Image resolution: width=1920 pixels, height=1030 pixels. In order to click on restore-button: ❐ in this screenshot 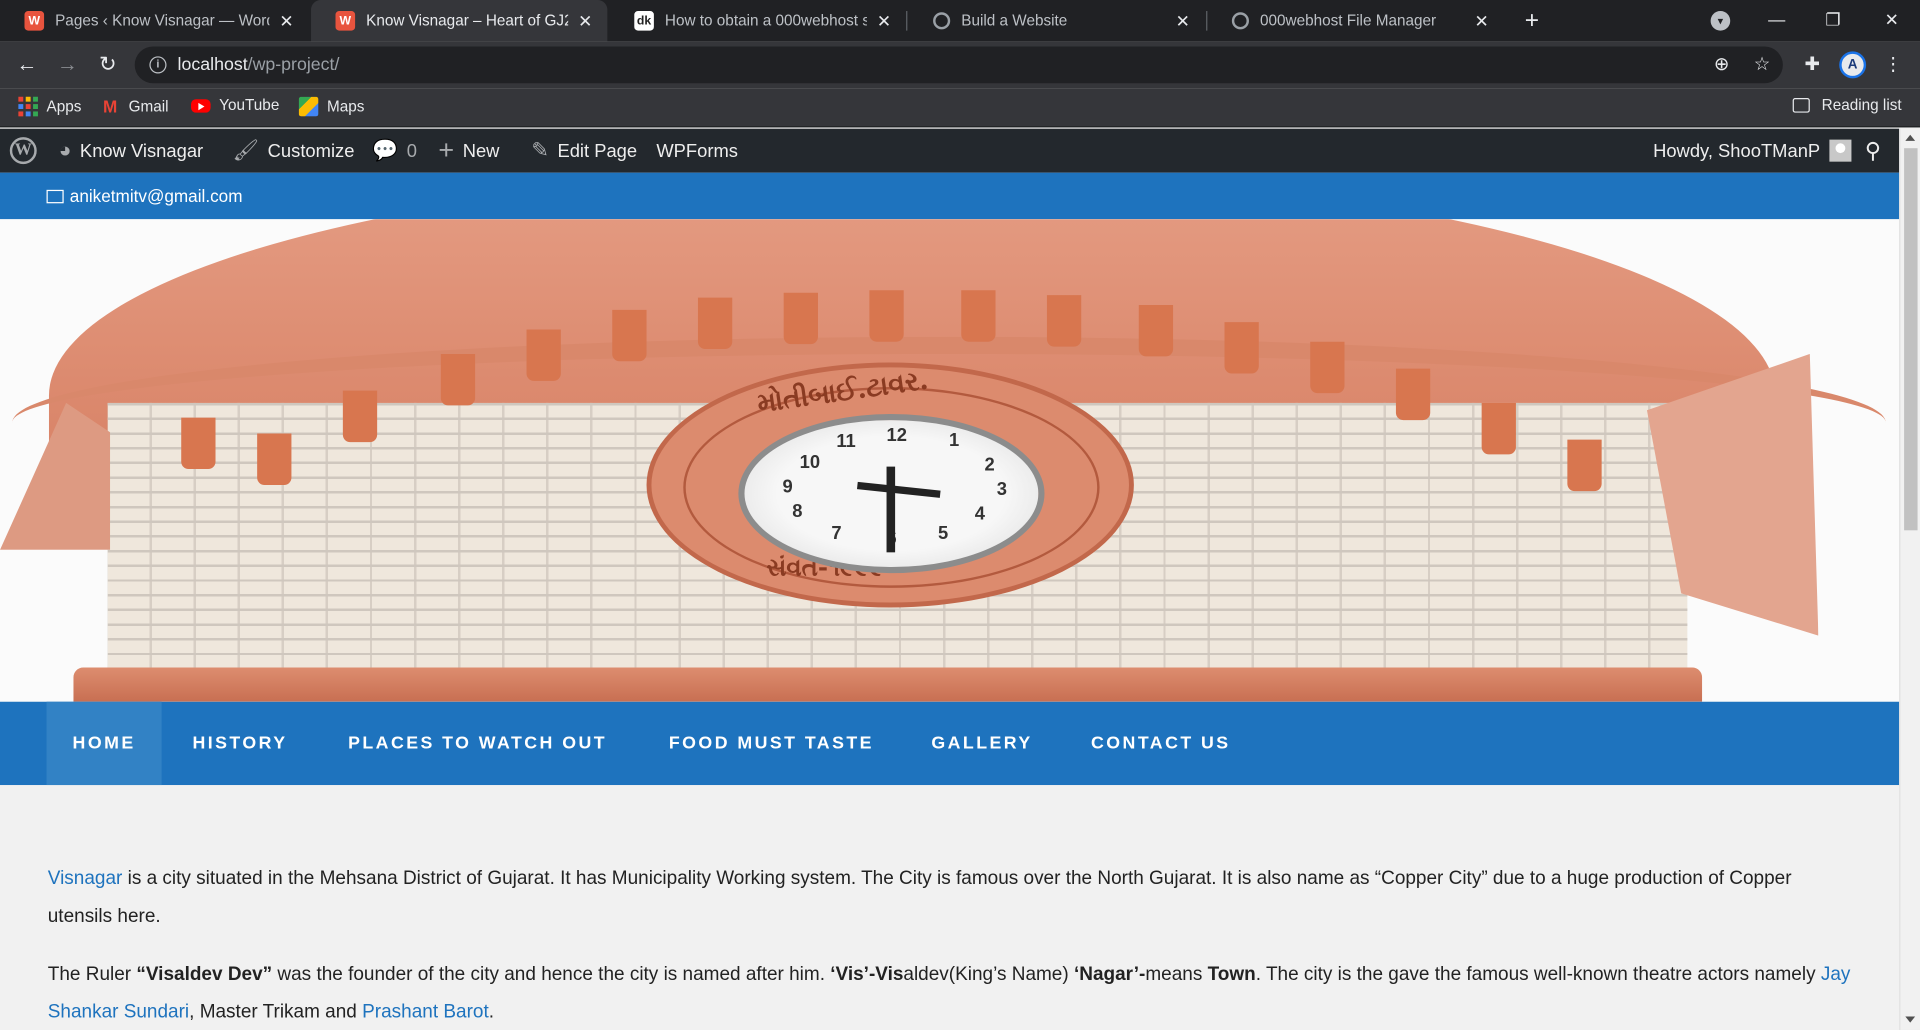, I will do `click(1833, 21)`.